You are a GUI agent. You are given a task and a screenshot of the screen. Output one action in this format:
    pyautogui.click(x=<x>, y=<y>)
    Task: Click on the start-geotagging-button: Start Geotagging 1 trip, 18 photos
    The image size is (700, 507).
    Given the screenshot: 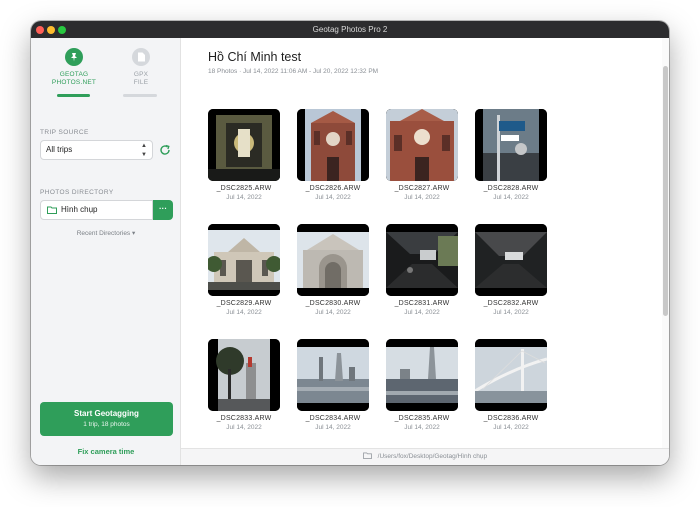 What is the action you would take?
    pyautogui.click(x=106, y=419)
    